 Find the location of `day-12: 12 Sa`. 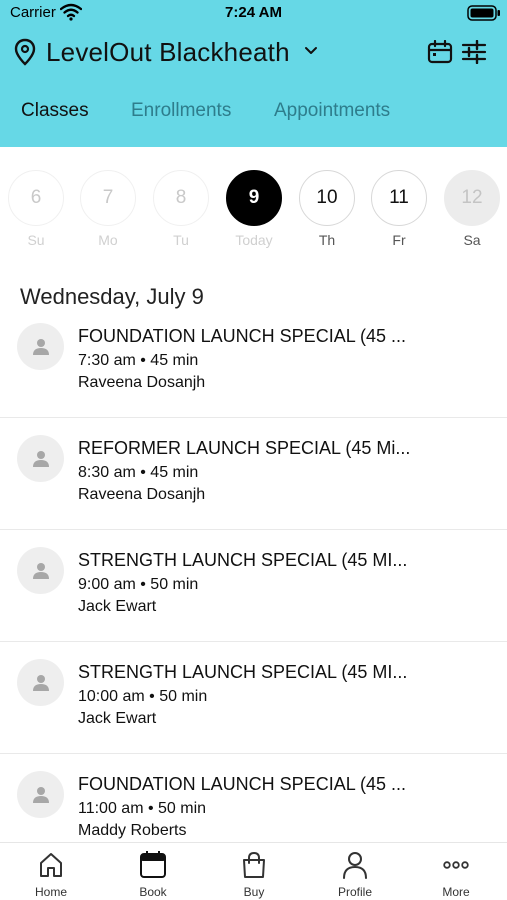

day-12: 12 Sa is located at coordinates (472, 209).